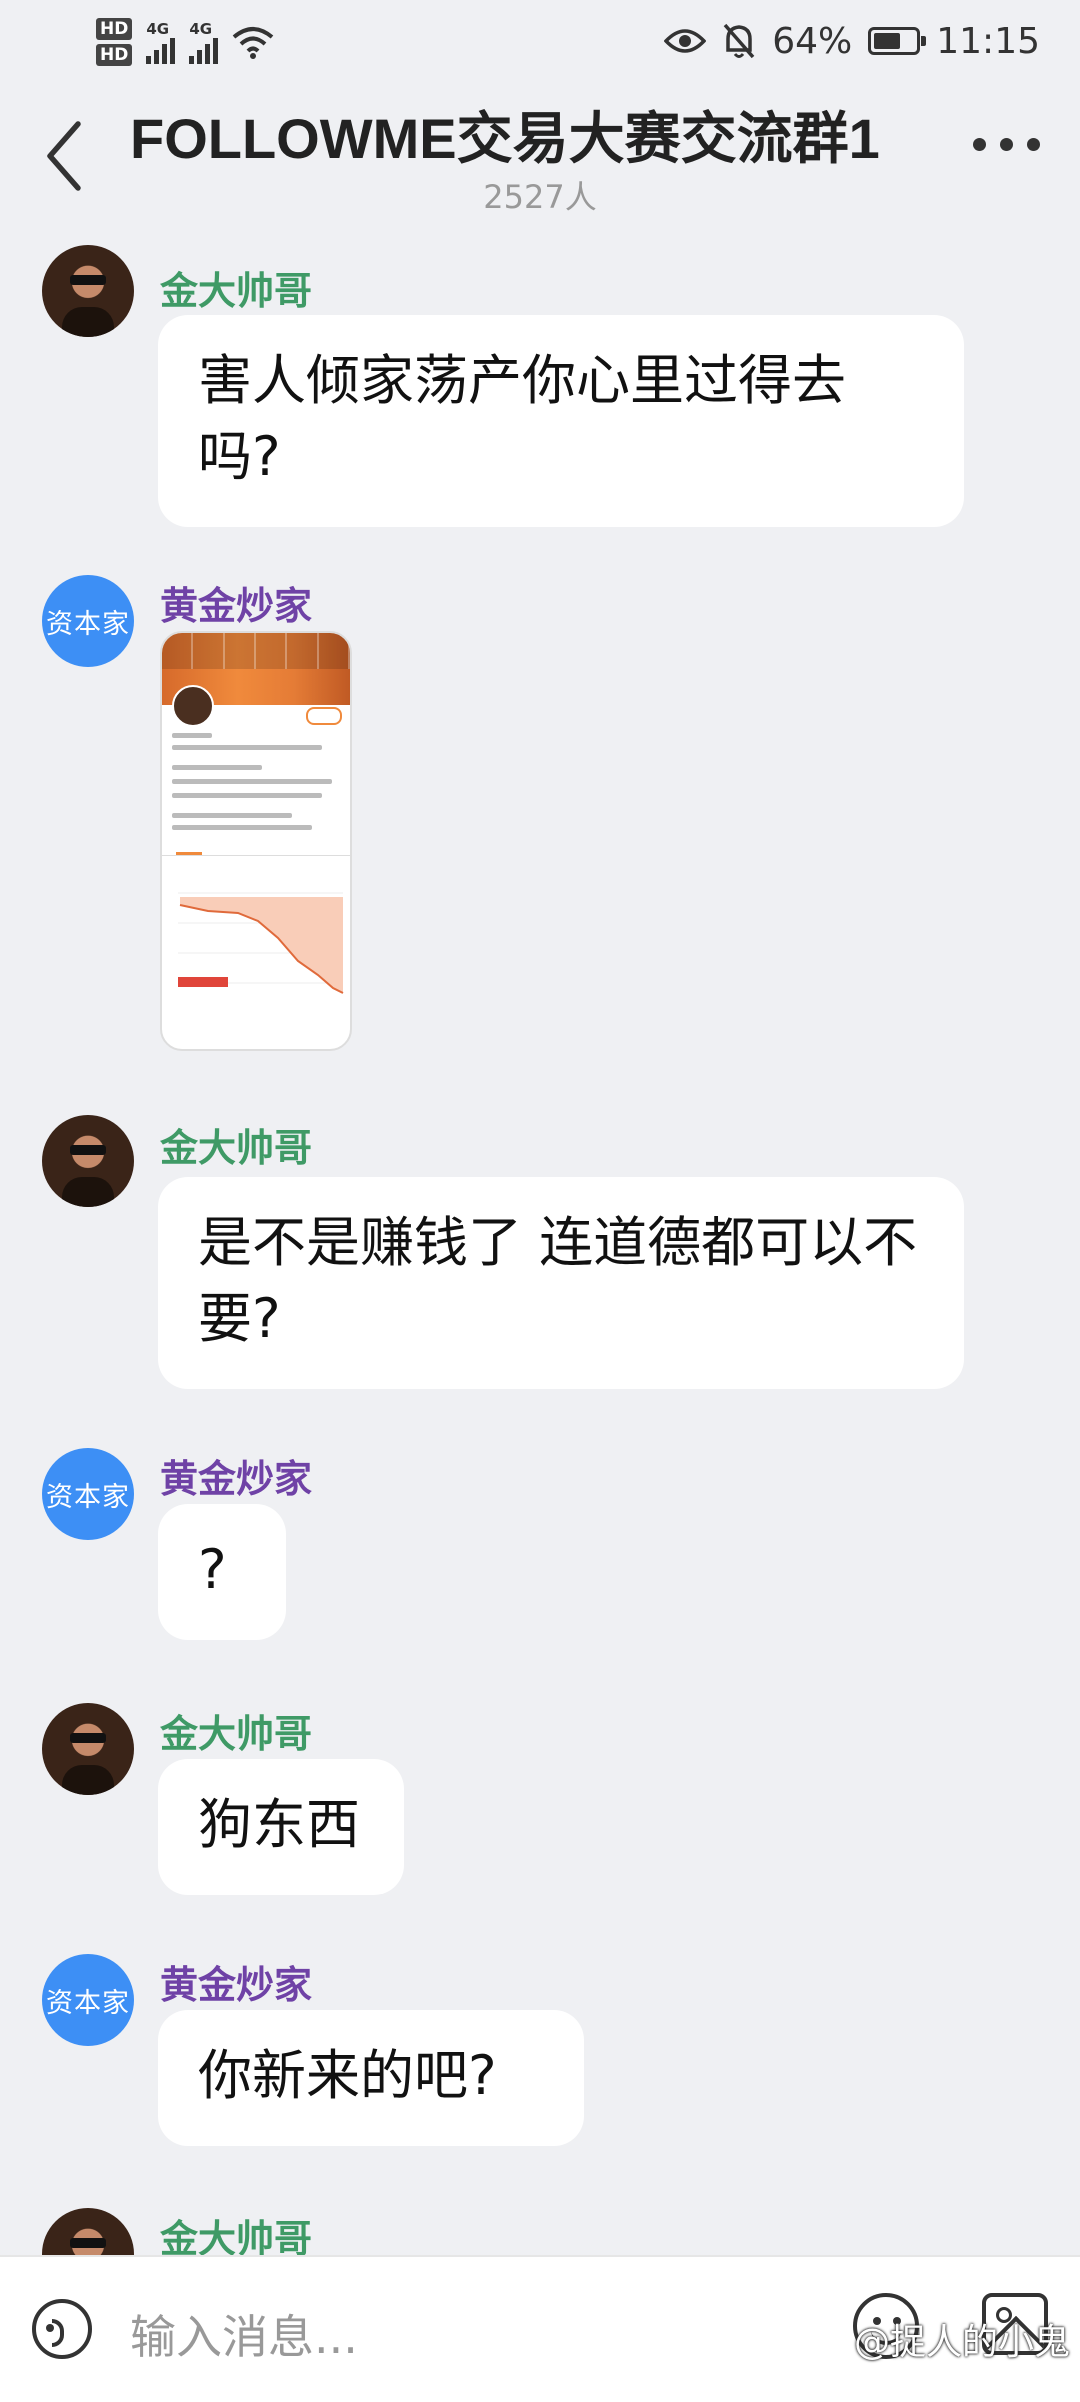 This screenshot has width=1080, height=2402. Describe the element at coordinates (505, 138) in the screenshot. I see `group-title: FOLLOWME交易大赛交流群1` at that location.